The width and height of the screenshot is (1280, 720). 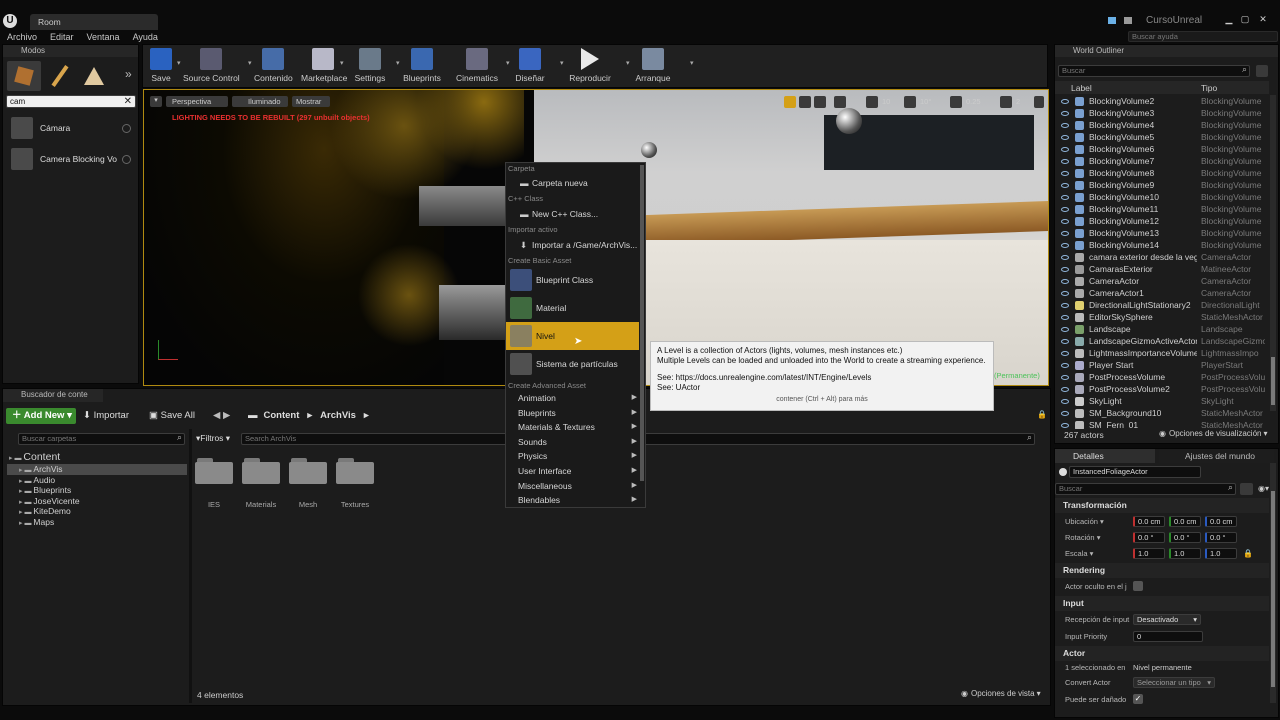 What do you see at coordinates (1162, 125) in the screenshot?
I see `outliner-row: BlockingVolume4 BlockingVolume` at bounding box center [1162, 125].